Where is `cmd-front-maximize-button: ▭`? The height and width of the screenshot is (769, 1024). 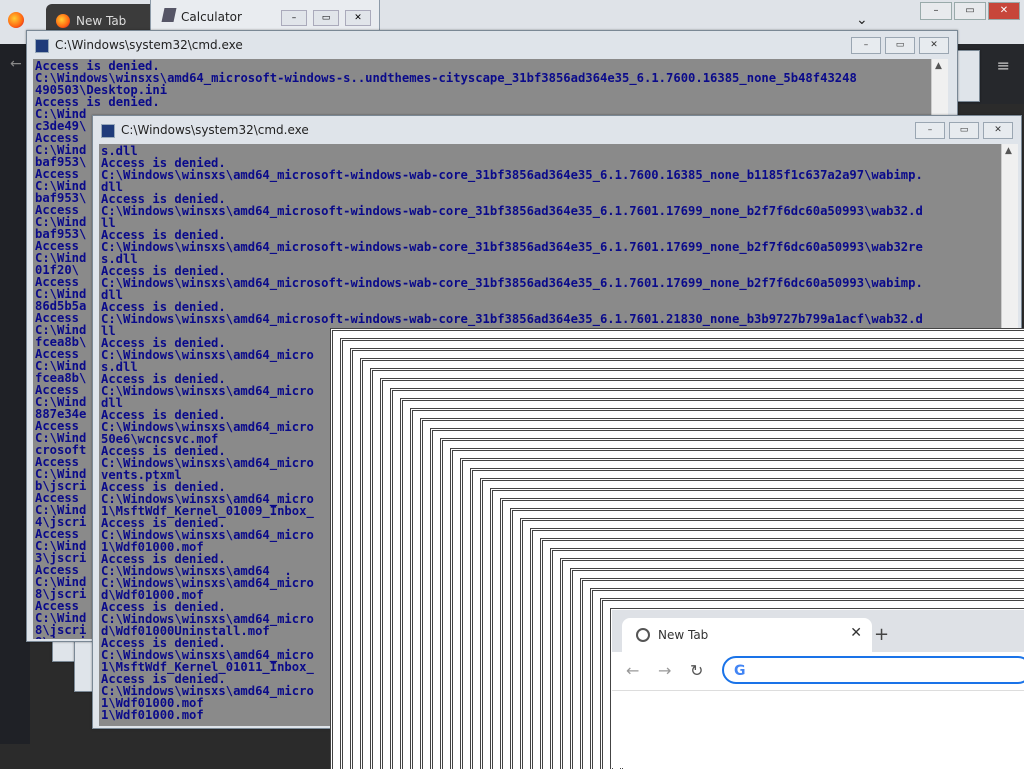 cmd-front-maximize-button: ▭ is located at coordinates (964, 130).